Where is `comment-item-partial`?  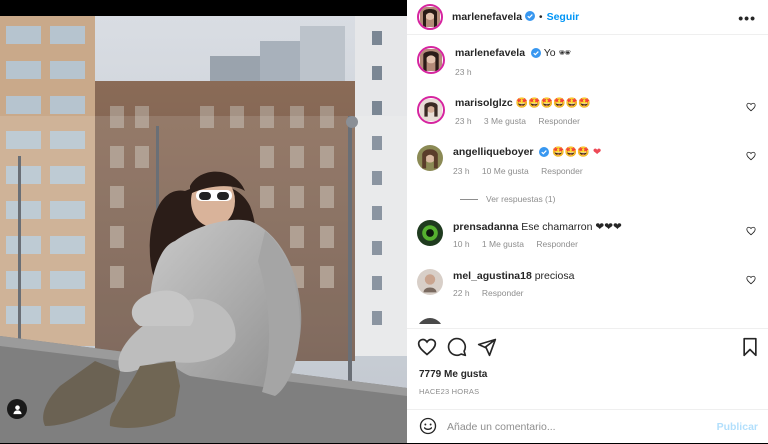
comment-item-partial is located at coordinates (589, 321).